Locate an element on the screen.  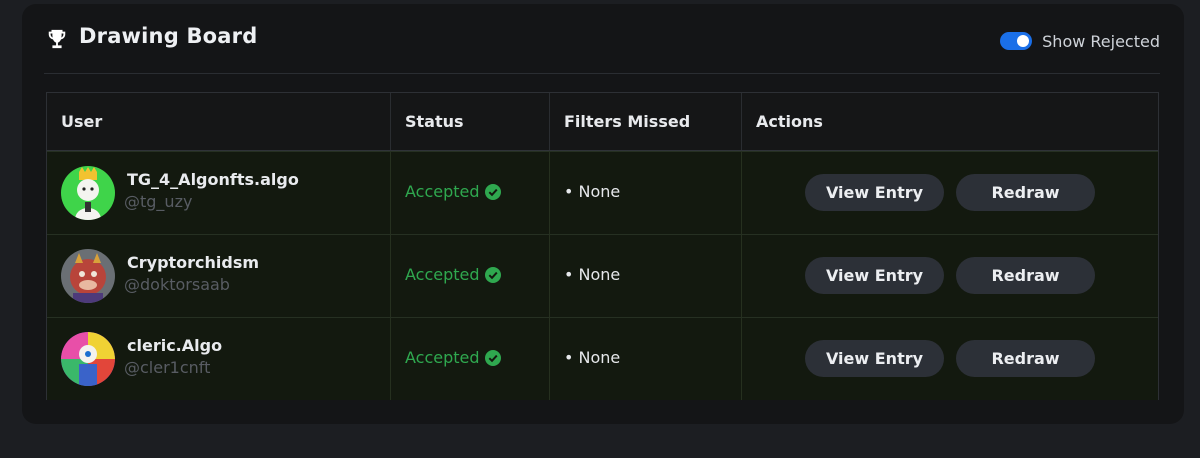
show-rejected-control: Show Rejected is located at coordinates (1080, 41).